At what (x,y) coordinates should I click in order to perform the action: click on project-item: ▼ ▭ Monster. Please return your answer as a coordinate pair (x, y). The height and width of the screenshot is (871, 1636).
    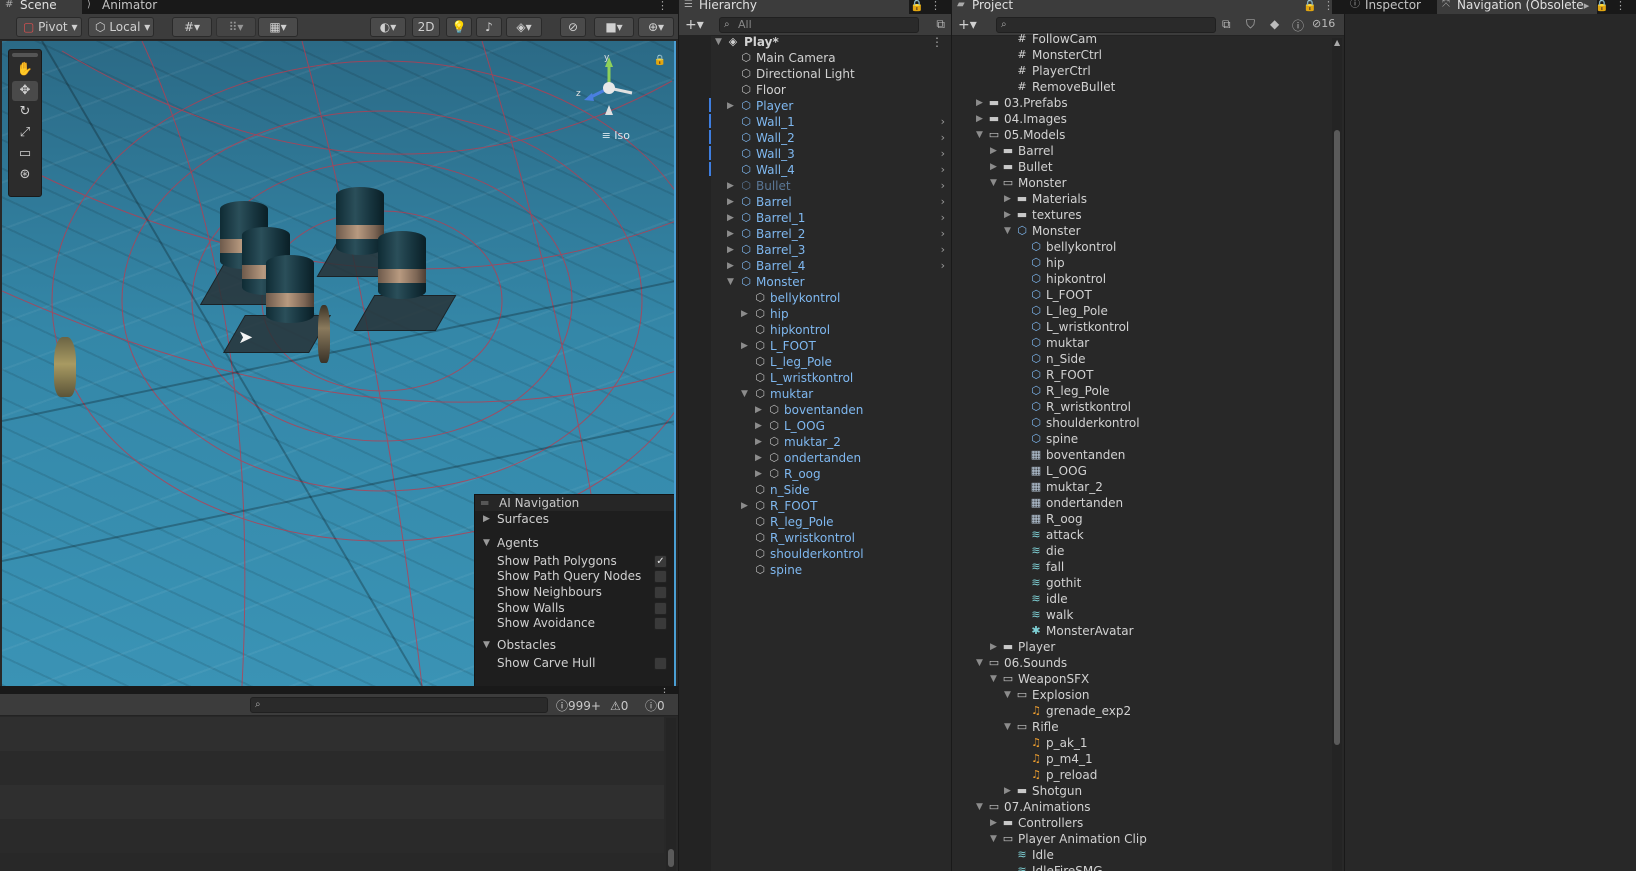
    Looking at the image, I should click on (1148, 183).